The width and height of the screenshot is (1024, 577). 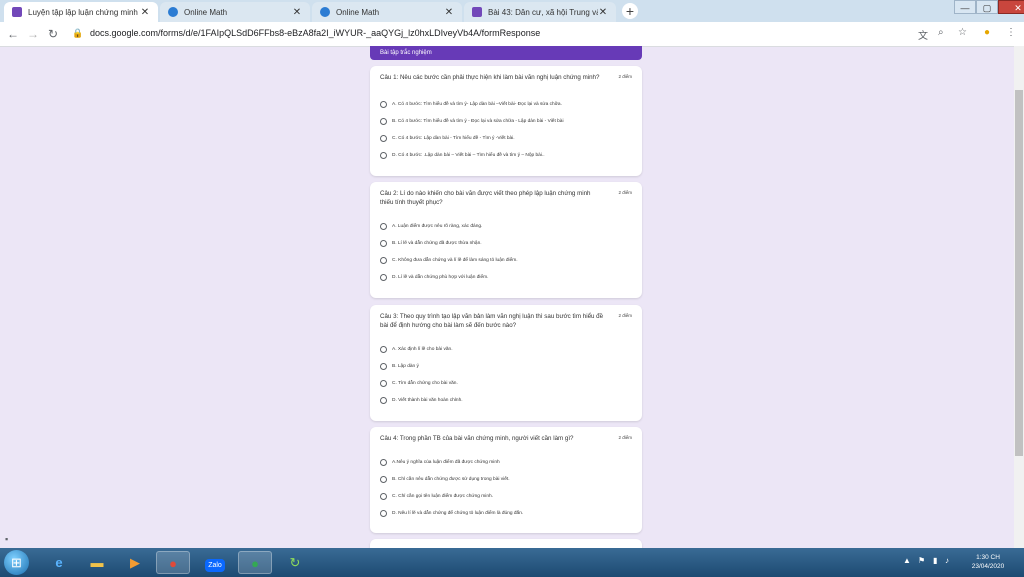 What do you see at coordinates (387, 12) in the screenshot?
I see `tab-online-math-2: Online Math ✕` at bounding box center [387, 12].